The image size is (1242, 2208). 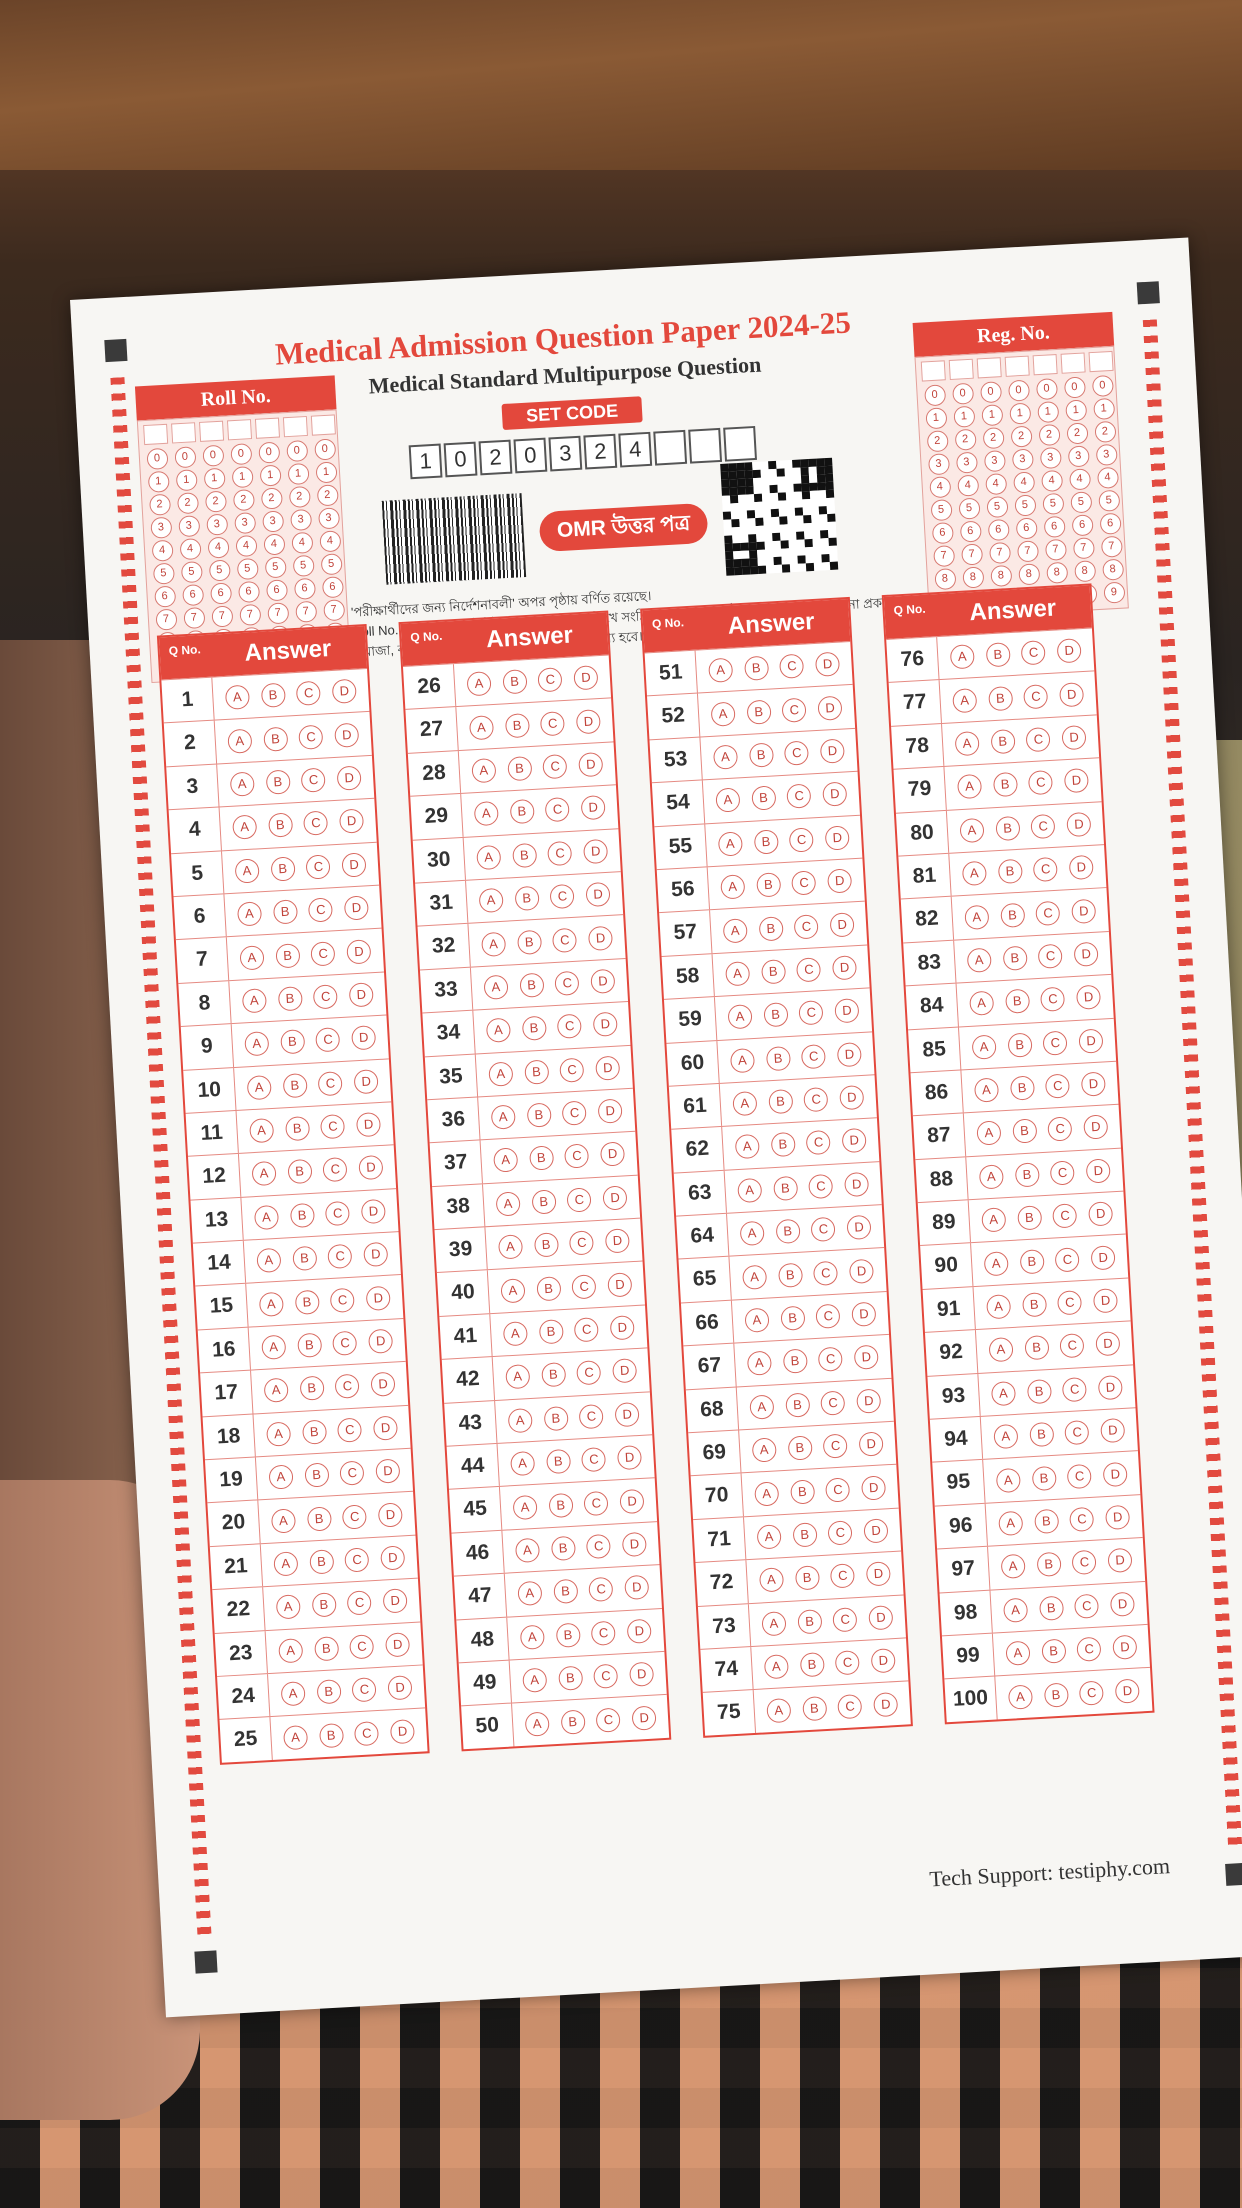 What do you see at coordinates (1105, 432) in the screenshot?
I see `digit-bubble: 2` at bounding box center [1105, 432].